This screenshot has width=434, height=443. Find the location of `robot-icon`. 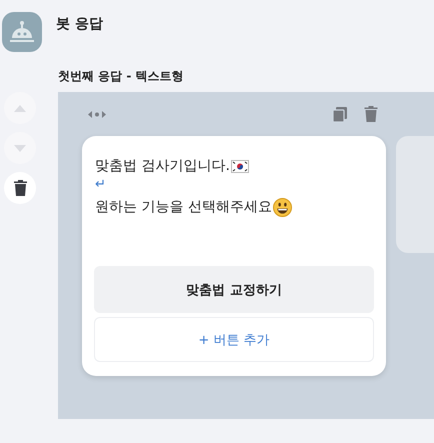

robot-icon is located at coordinates (22, 32).